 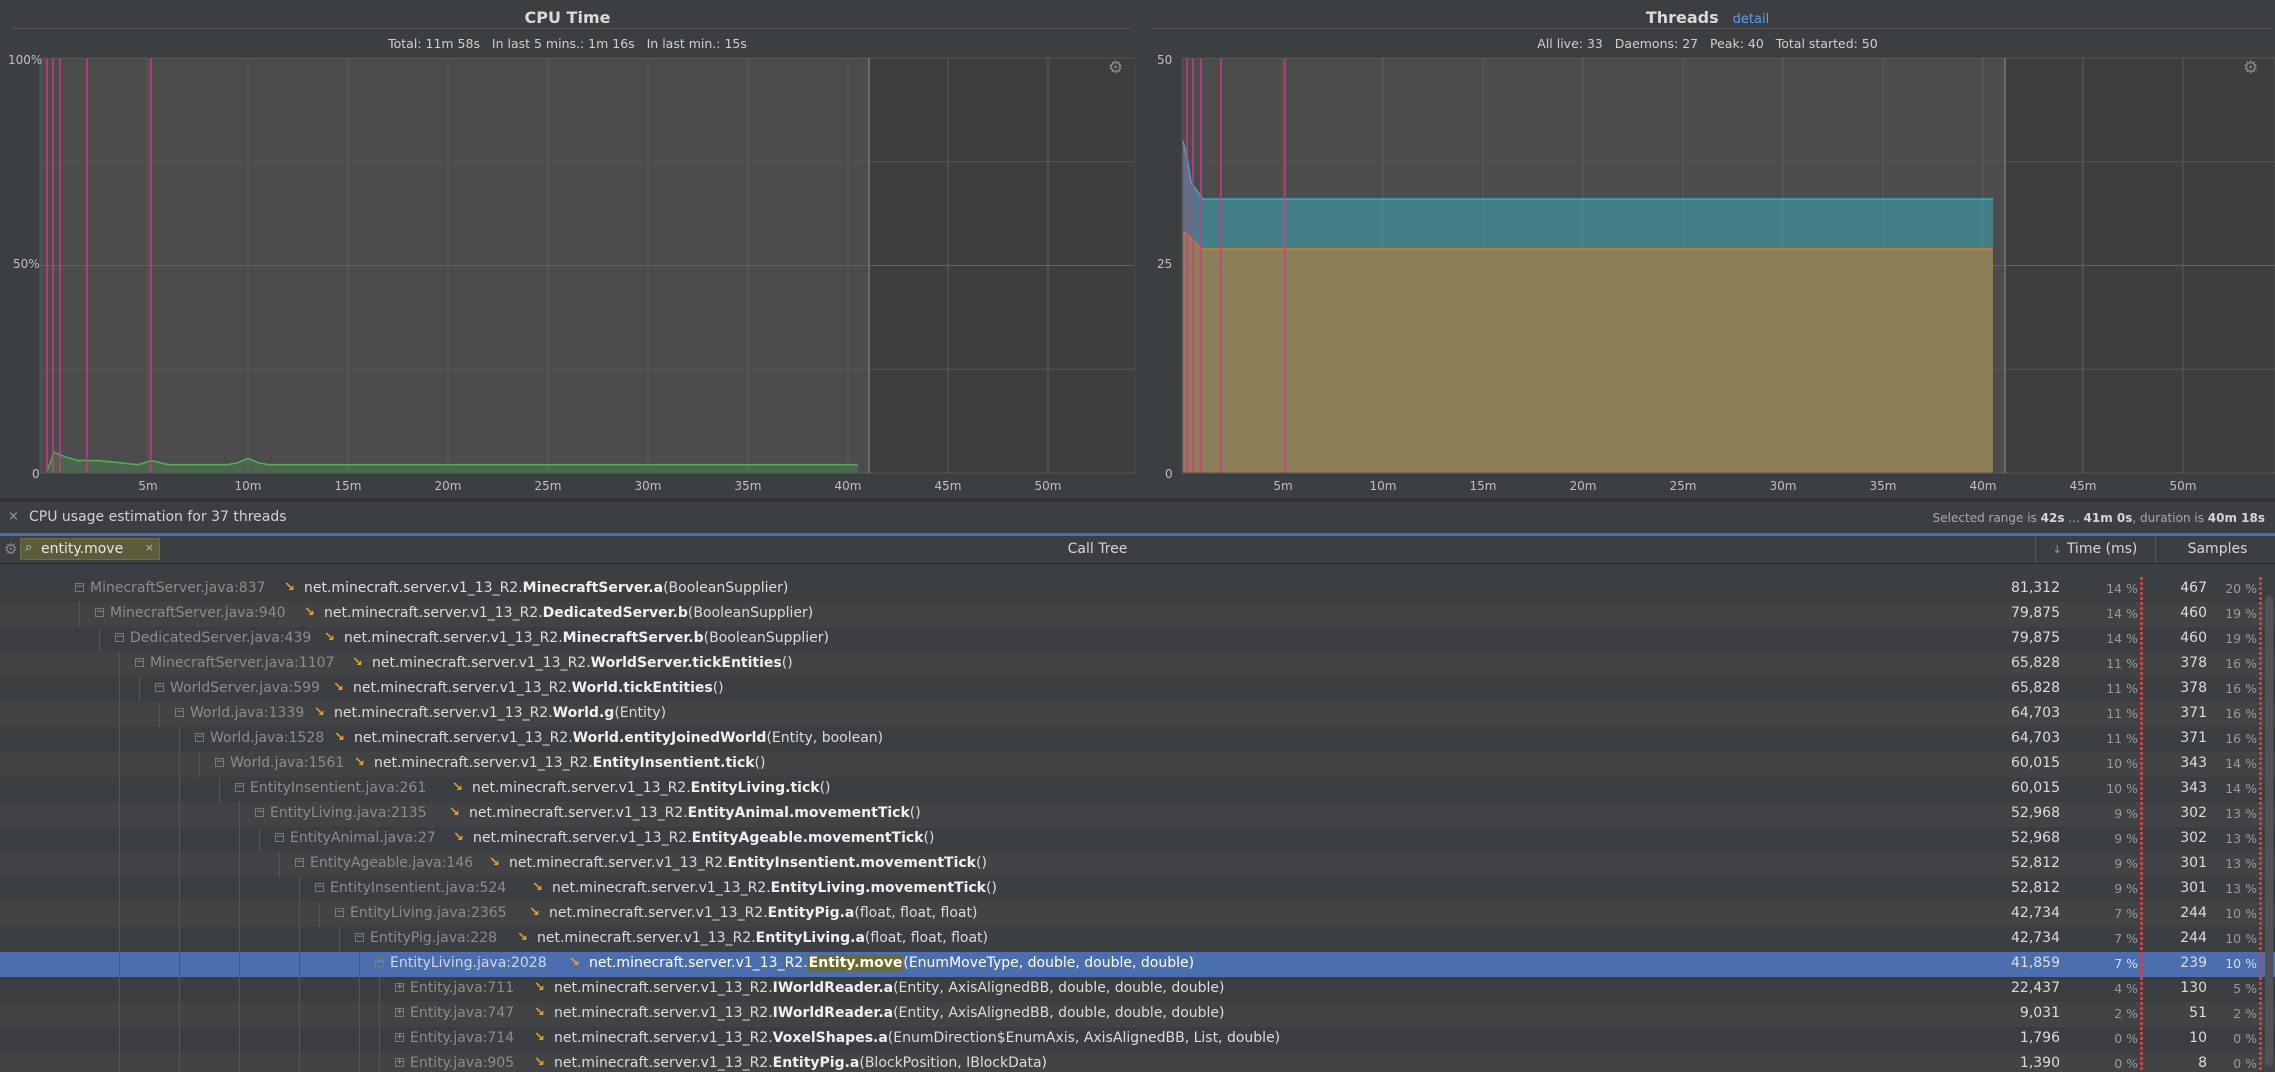 I want to click on x-tick-label: 50m, so click(x=2183, y=486).